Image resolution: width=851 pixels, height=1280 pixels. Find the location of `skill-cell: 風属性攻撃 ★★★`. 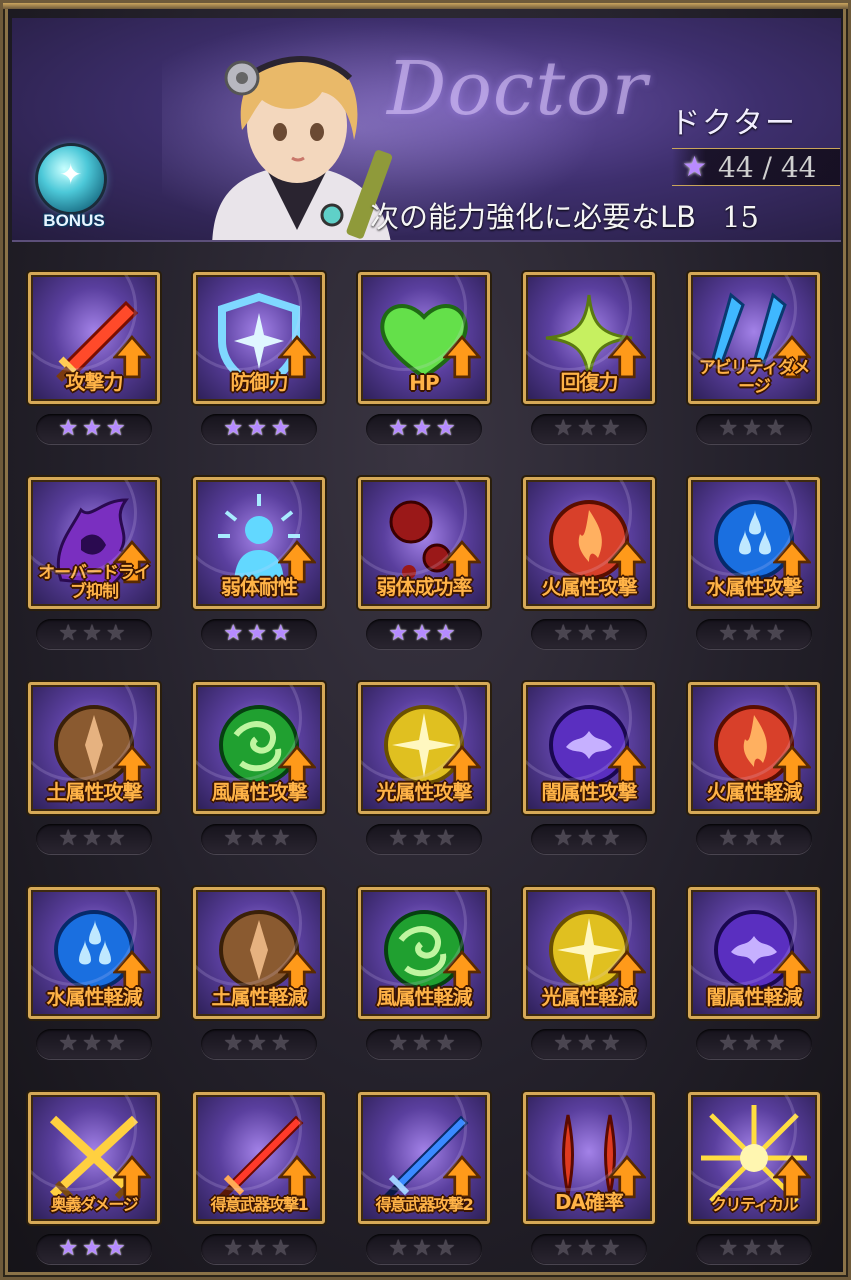

skill-cell: 風属性攻撃 ★★★ is located at coordinates (259, 772).